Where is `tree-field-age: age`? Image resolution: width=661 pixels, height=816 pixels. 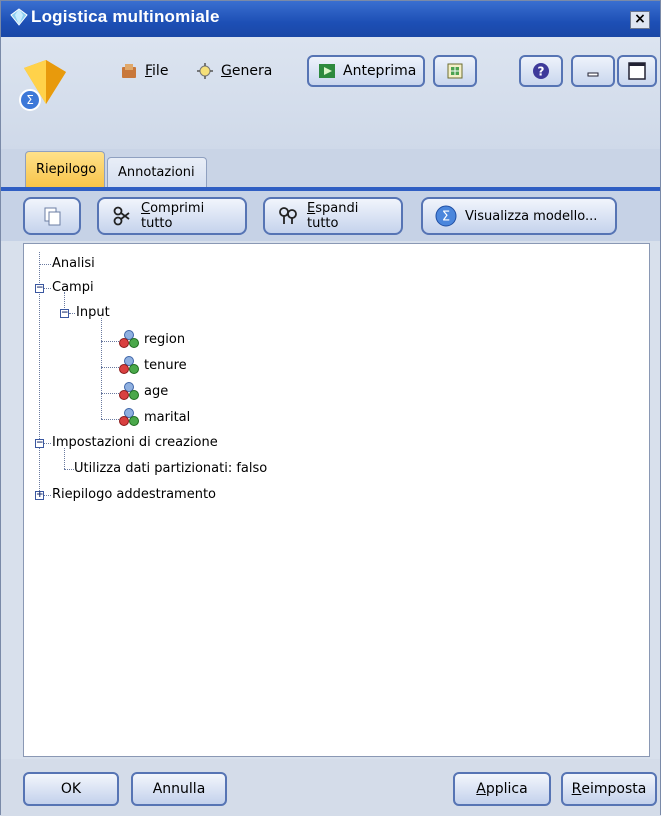 tree-field-age: age is located at coordinates (156, 392).